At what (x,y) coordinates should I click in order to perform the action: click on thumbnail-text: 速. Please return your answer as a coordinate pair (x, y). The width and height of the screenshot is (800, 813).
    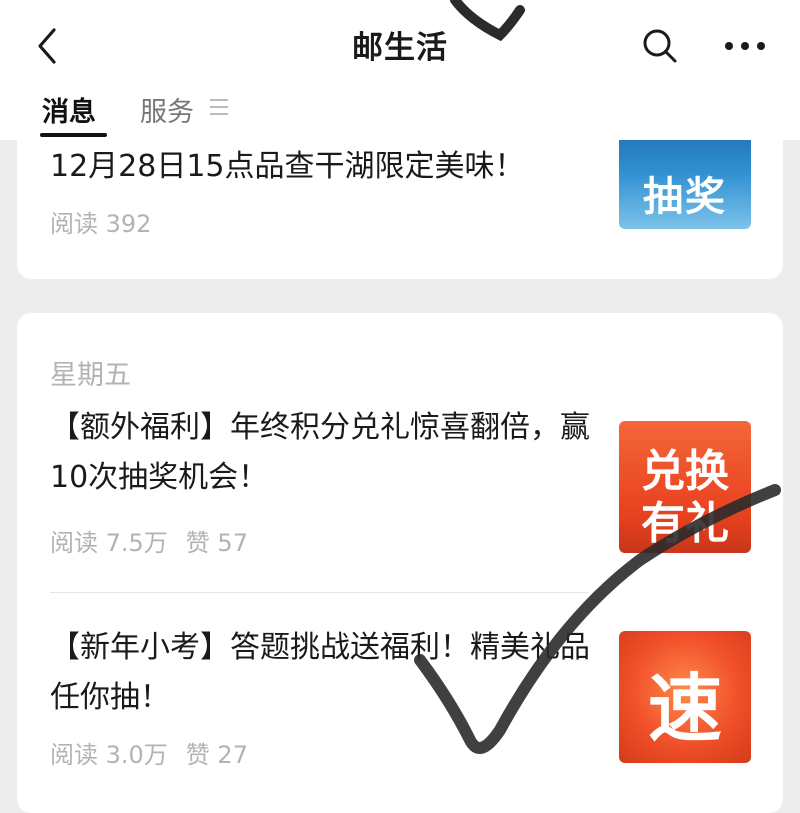
    Looking at the image, I should click on (685, 709).